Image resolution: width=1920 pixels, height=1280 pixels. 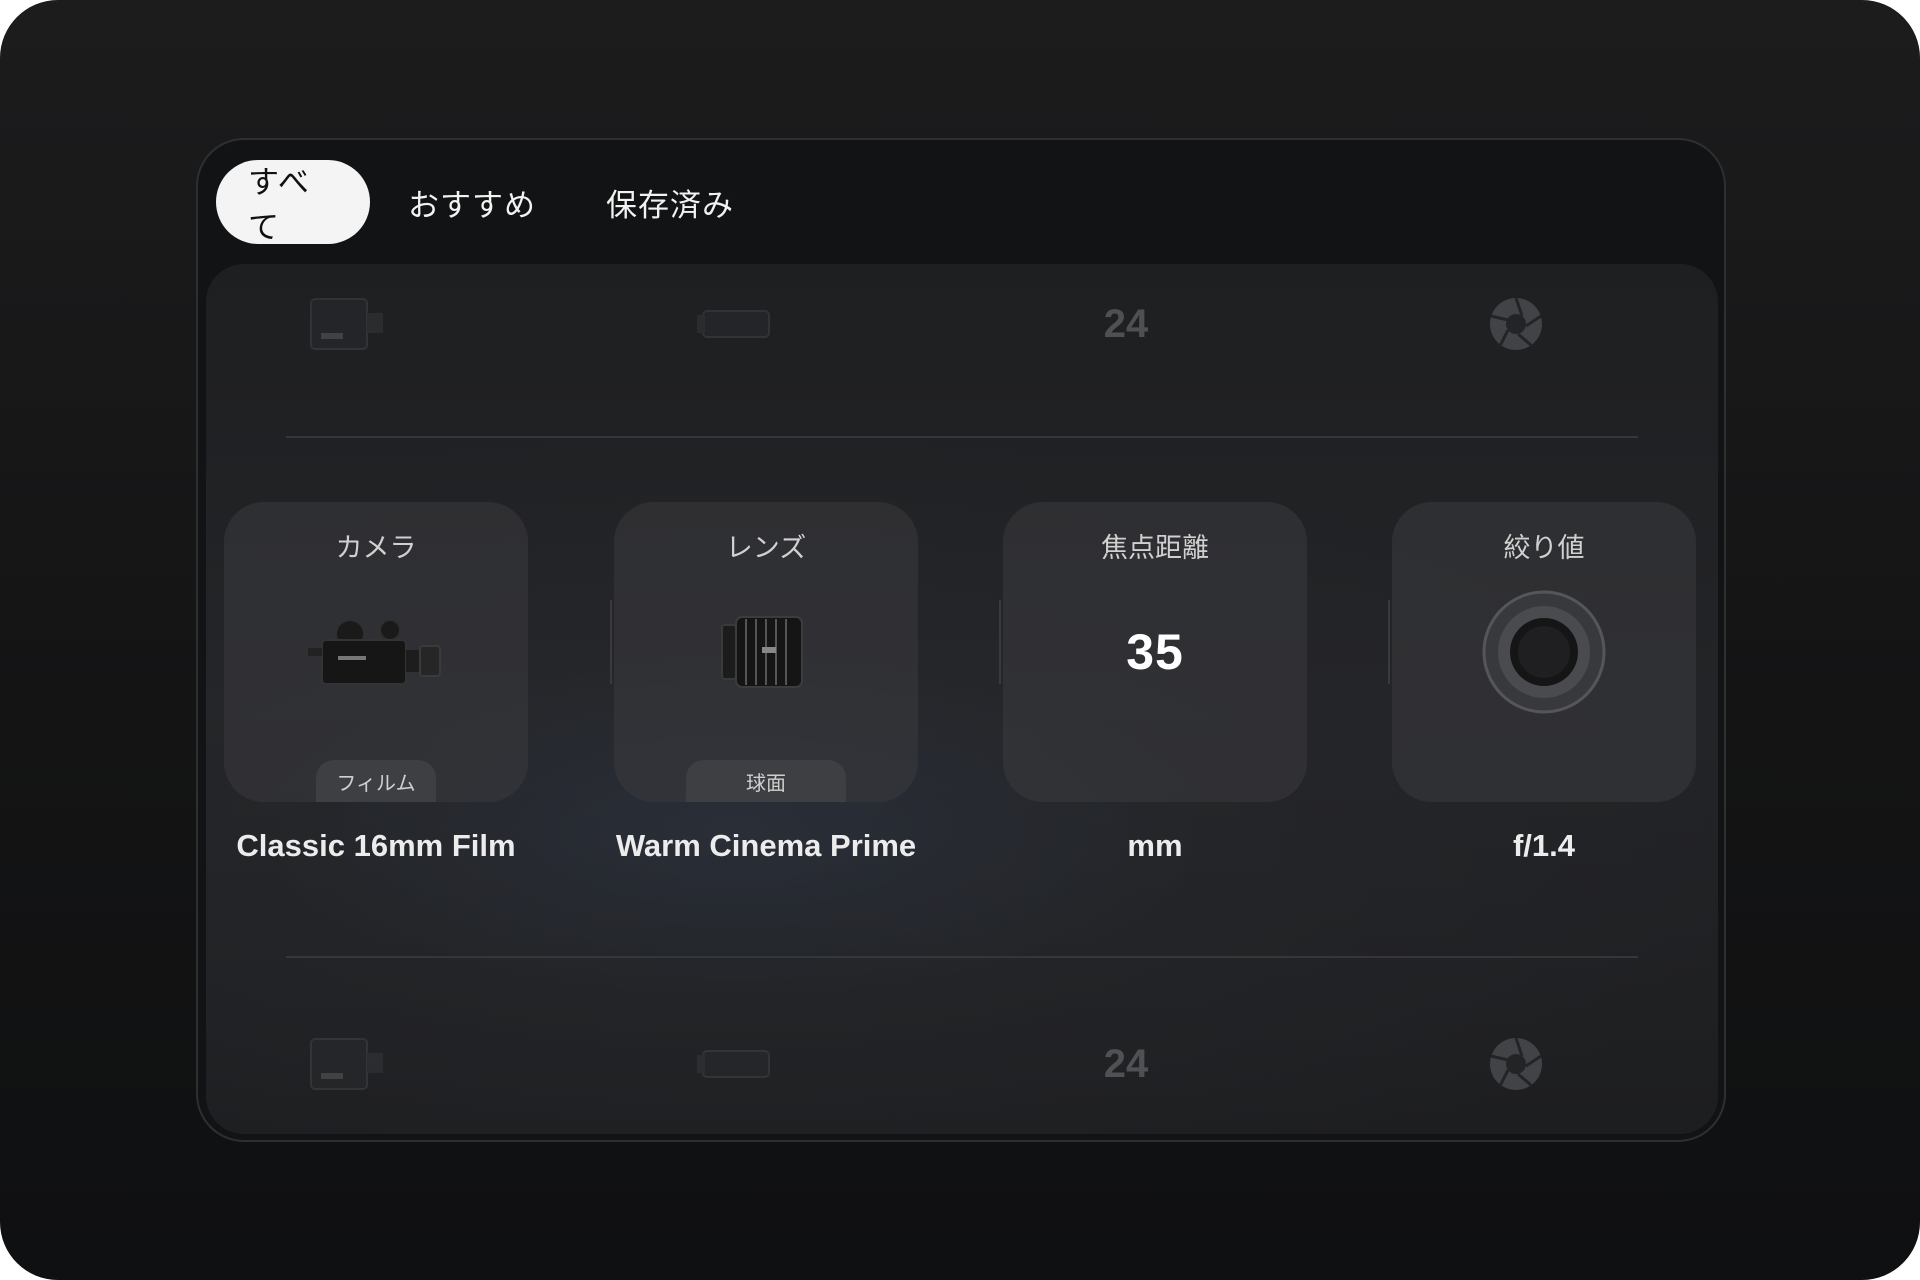 What do you see at coordinates (472, 202) in the screenshot?
I see `tab-recommended: おすすめ` at bounding box center [472, 202].